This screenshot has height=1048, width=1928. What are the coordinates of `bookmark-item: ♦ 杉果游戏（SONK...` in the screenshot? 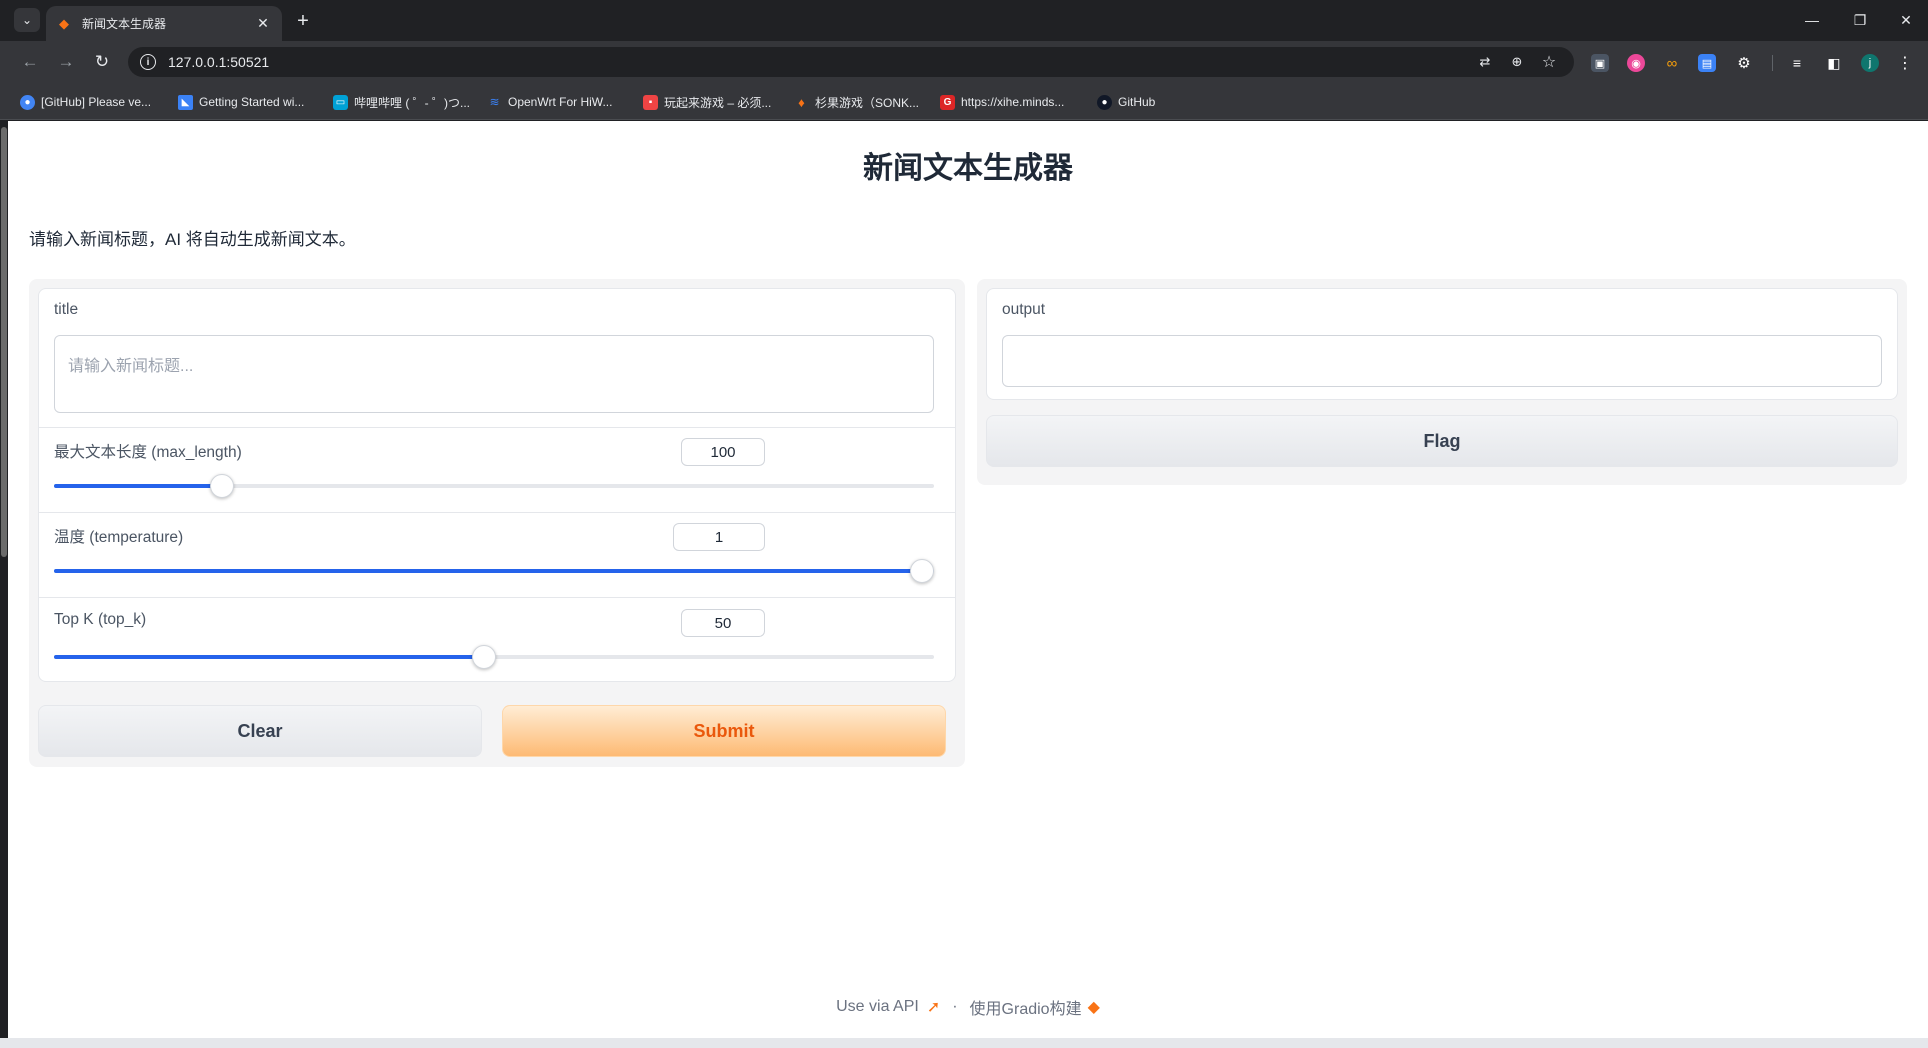 It's located at (856, 102).